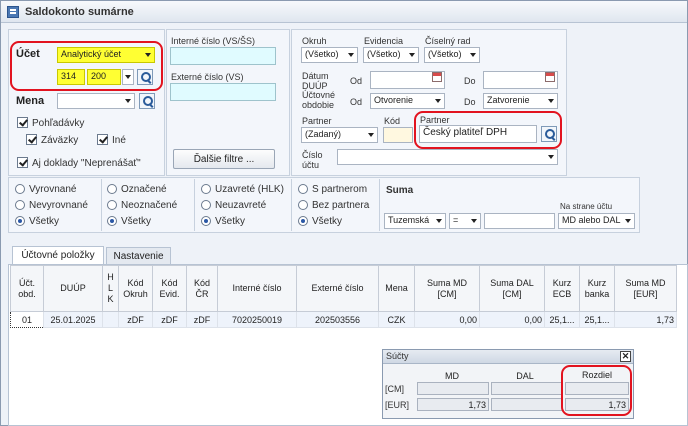 The height and width of the screenshot is (426, 688). Describe the element at coordinates (407, 101) in the screenshot. I see `obdobie-od-dropdown: Otvorenie` at that location.